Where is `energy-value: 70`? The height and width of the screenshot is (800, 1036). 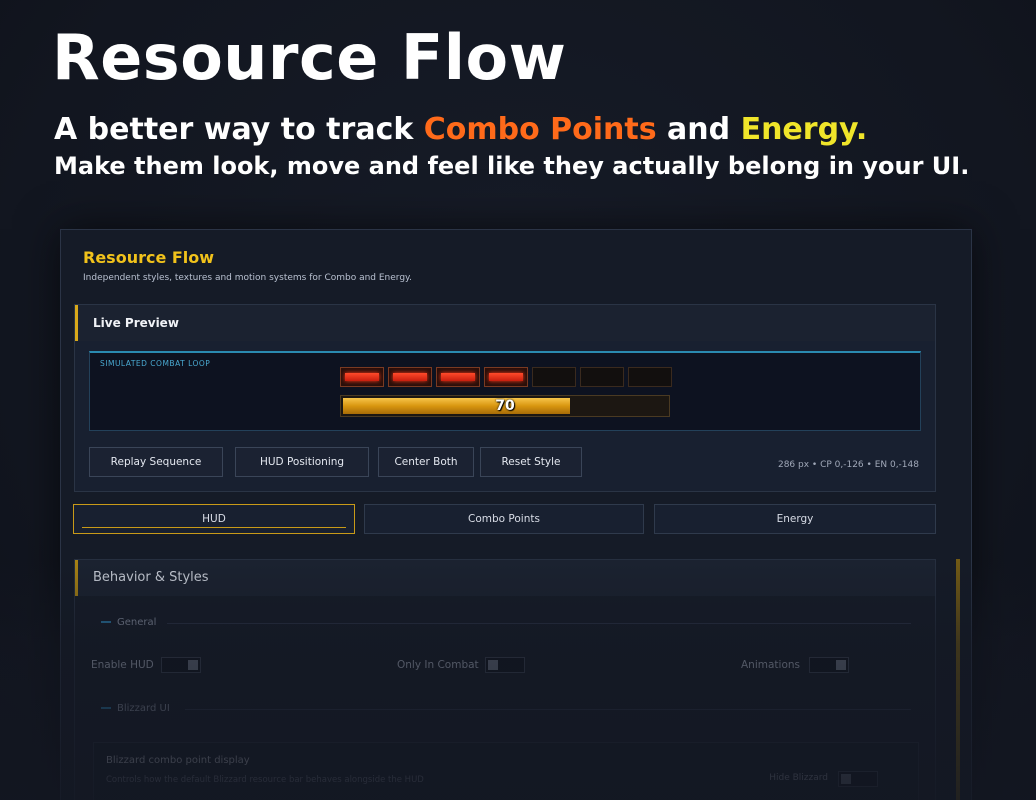 energy-value: 70 is located at coordinates (505, 406).